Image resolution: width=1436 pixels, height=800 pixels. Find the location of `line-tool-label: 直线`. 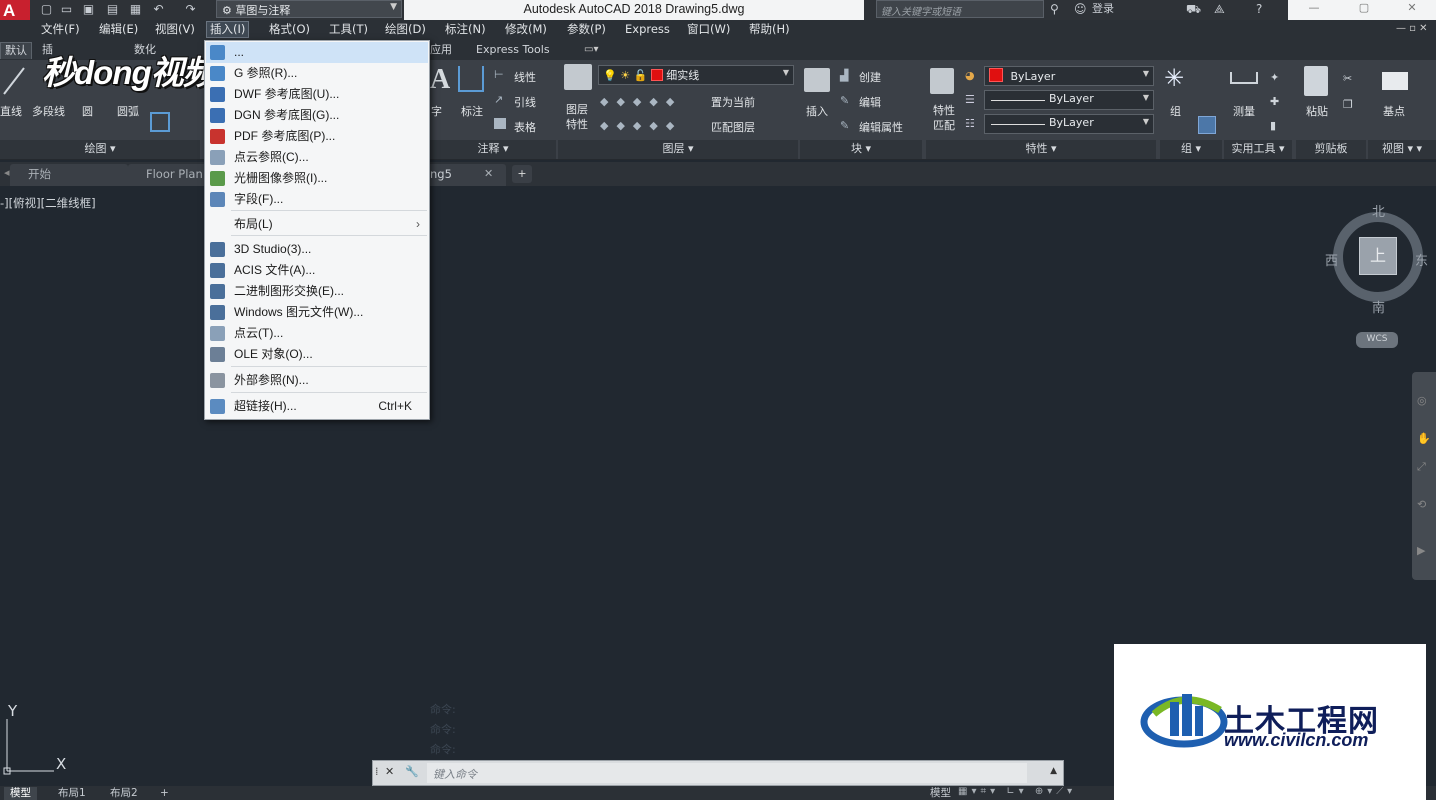

line-tool-label: 直线 is located at coordinates (11, 111).